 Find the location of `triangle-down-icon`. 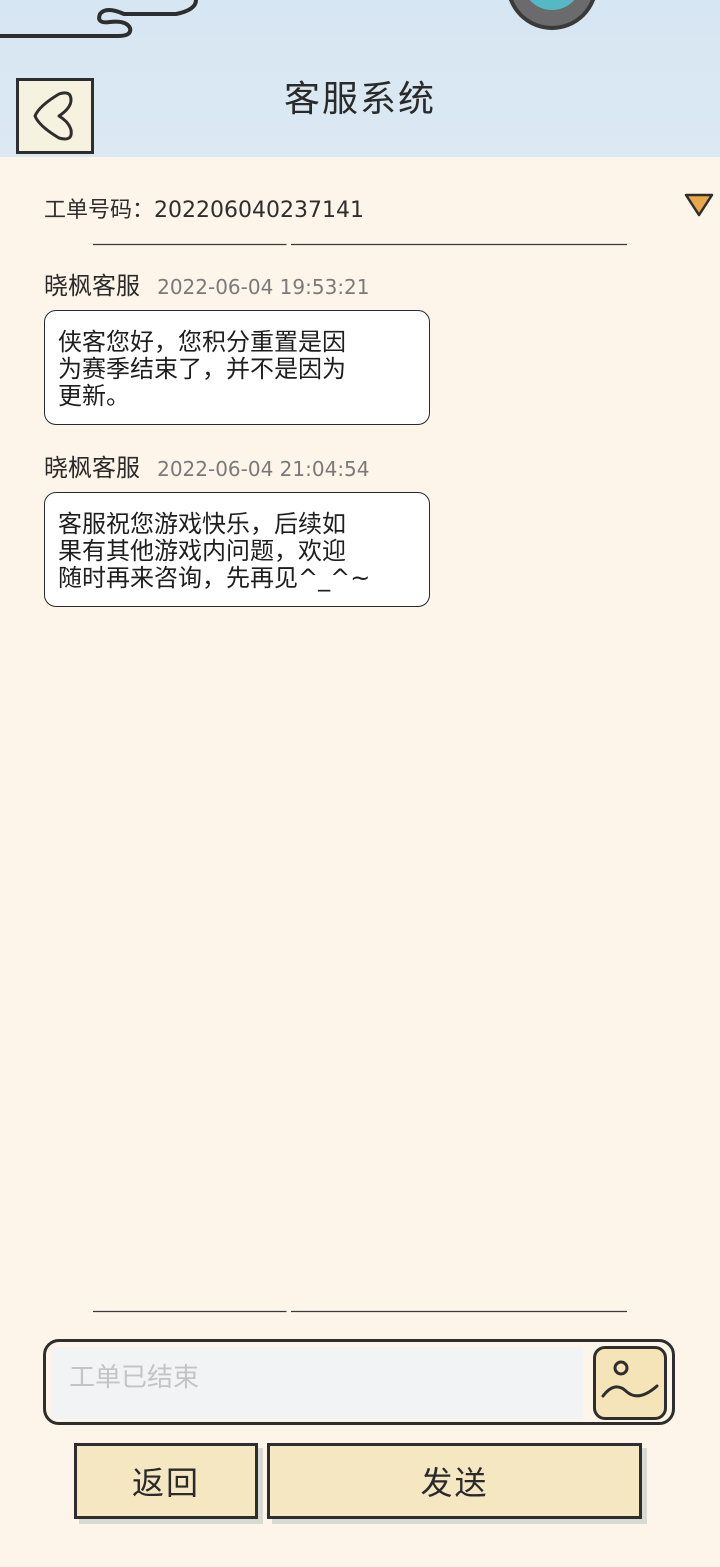

triangle-down-icon is located at coordinates (699, 205).